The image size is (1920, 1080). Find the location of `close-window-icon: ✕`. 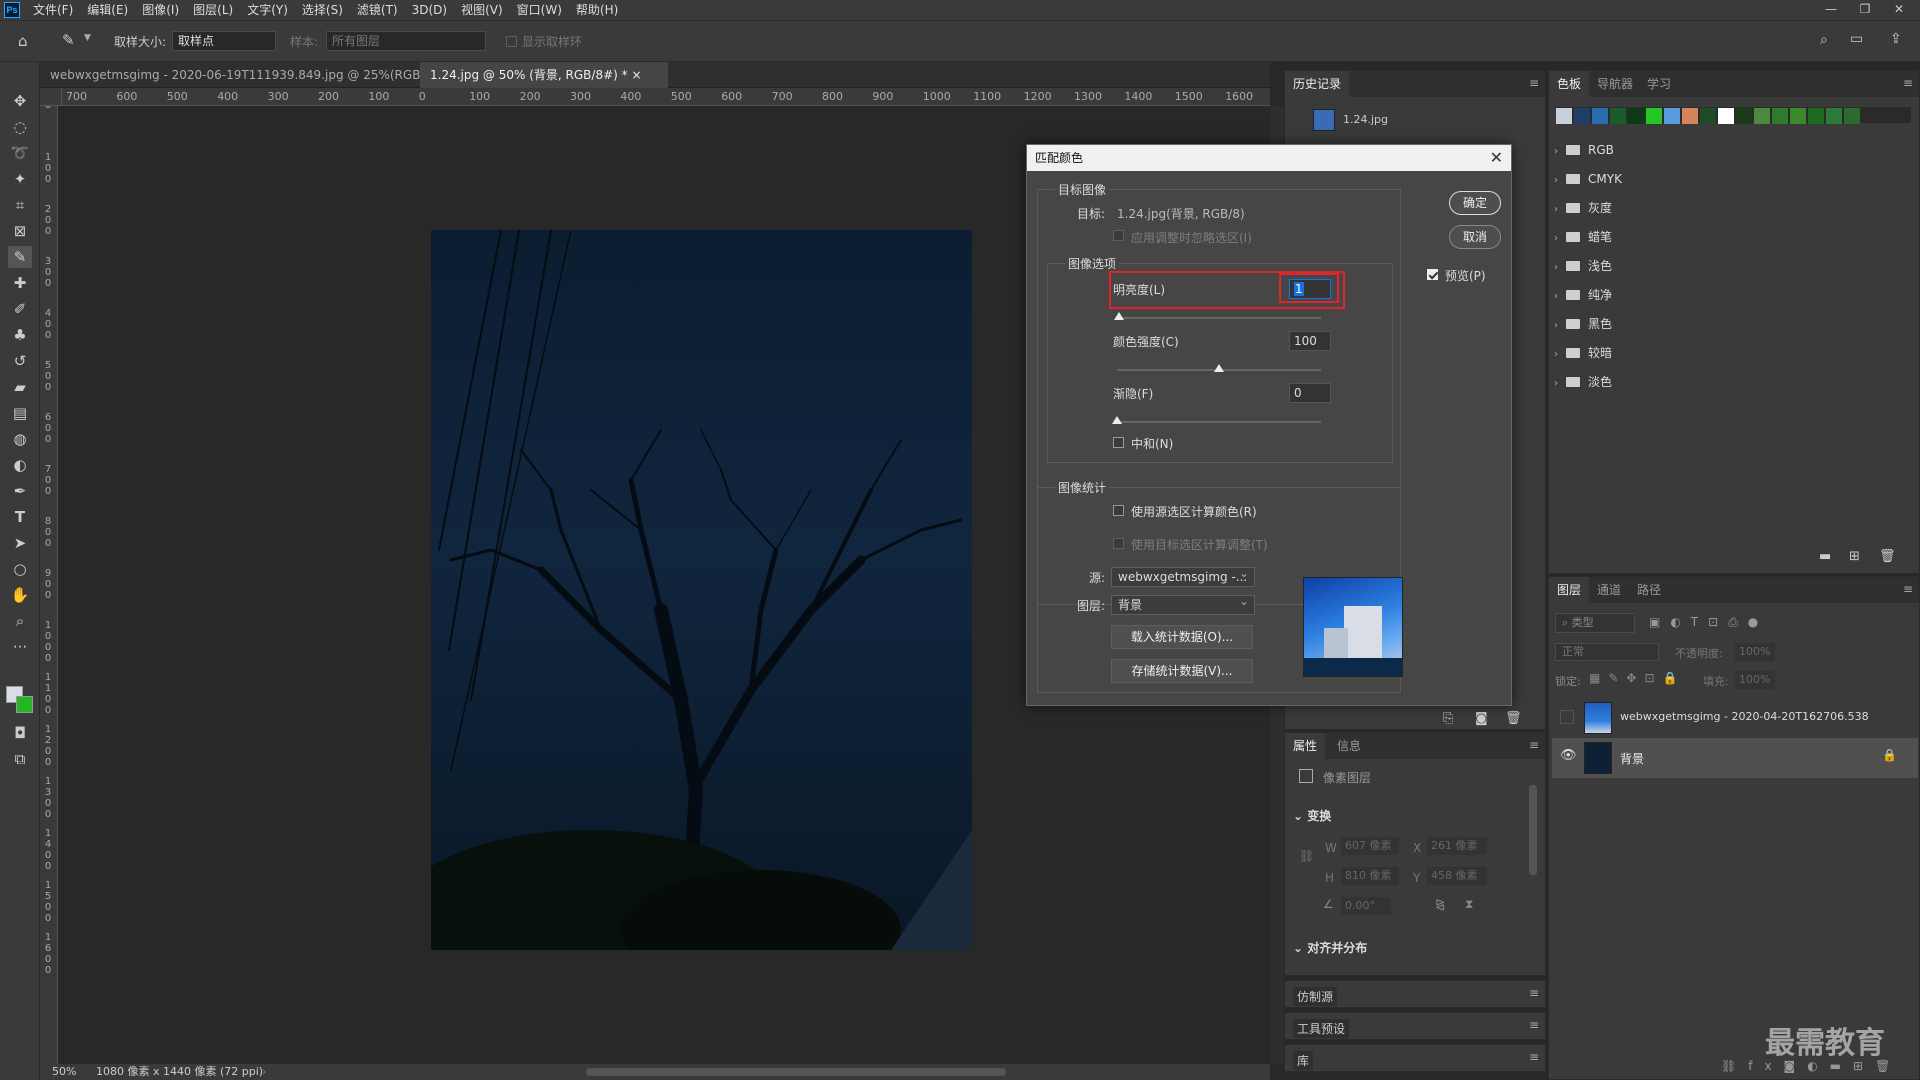

close-window-icon: ✕ is located at coordinates (1899, 9).